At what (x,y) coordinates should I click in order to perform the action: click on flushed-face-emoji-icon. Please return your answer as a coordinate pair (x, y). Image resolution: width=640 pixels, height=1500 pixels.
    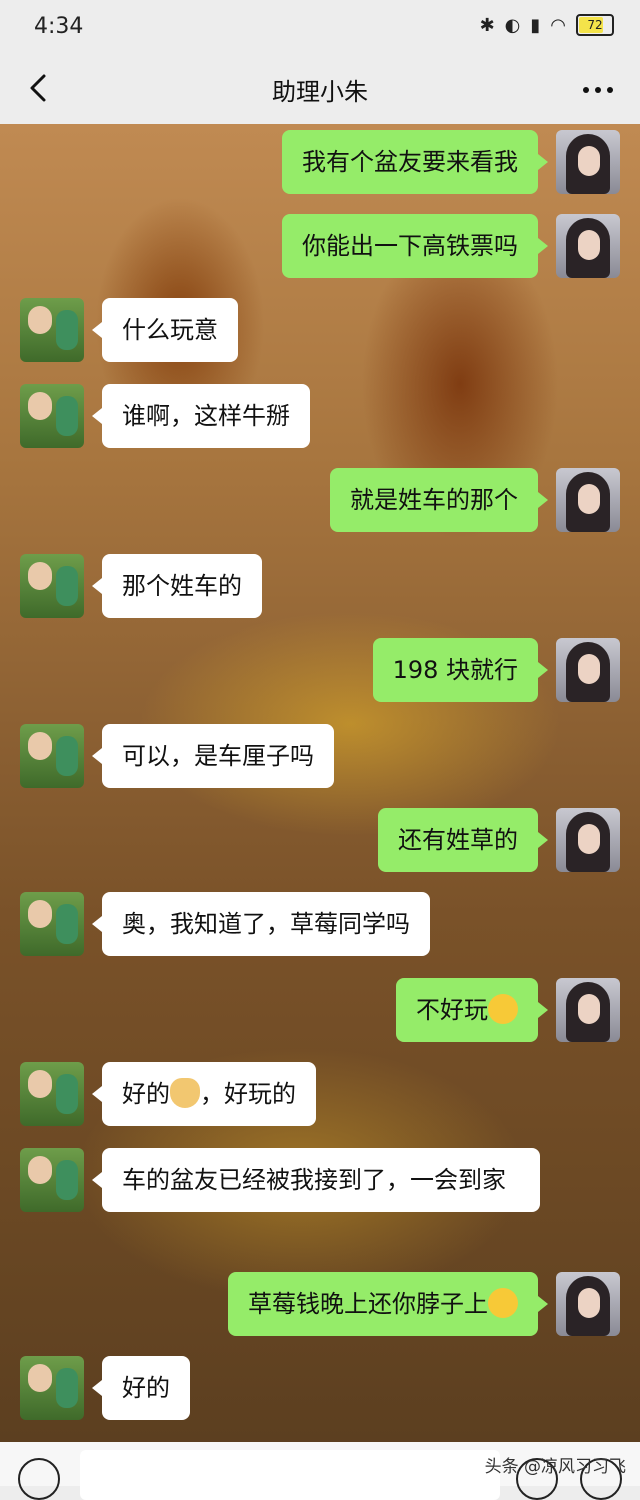
    Looking at the image, I should click on (503, 1009).